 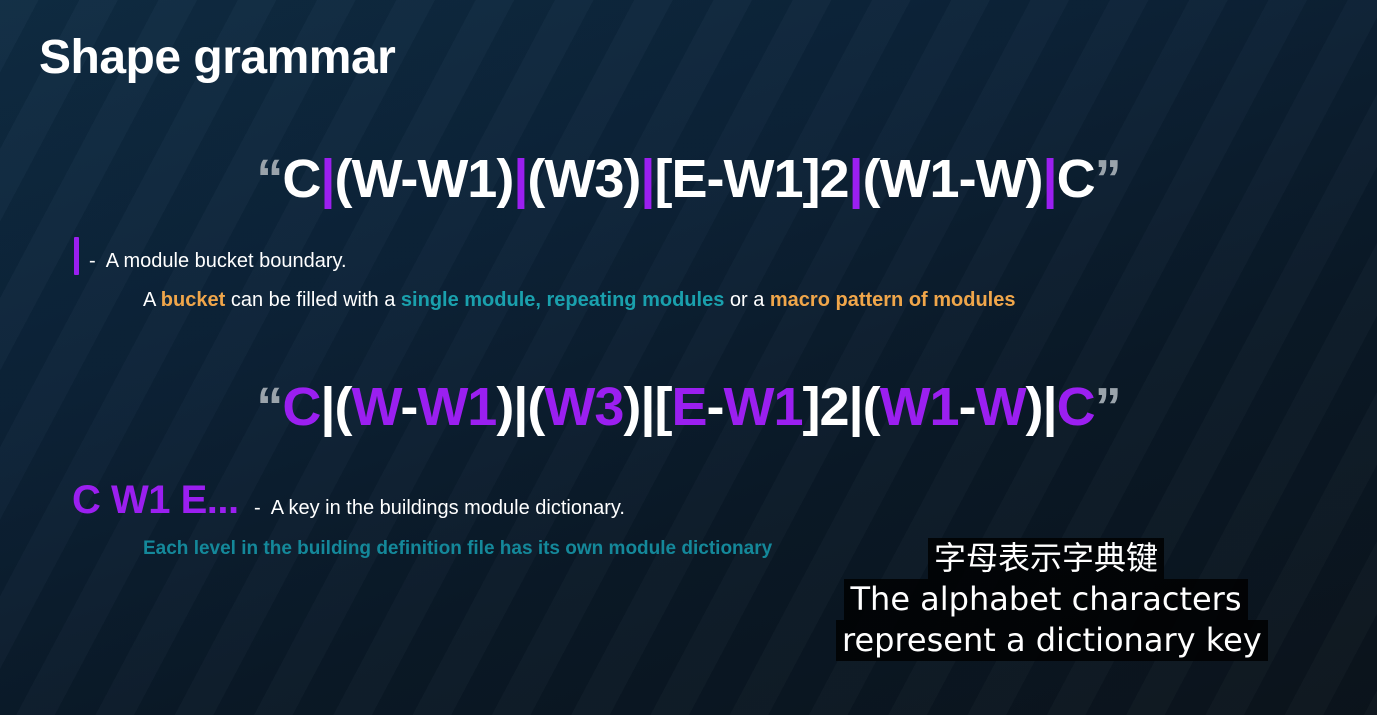 What do you see at coordinates (747, 300) in the screenshot?
I see `explanation-text: or a` at bounding box center [747, 300].